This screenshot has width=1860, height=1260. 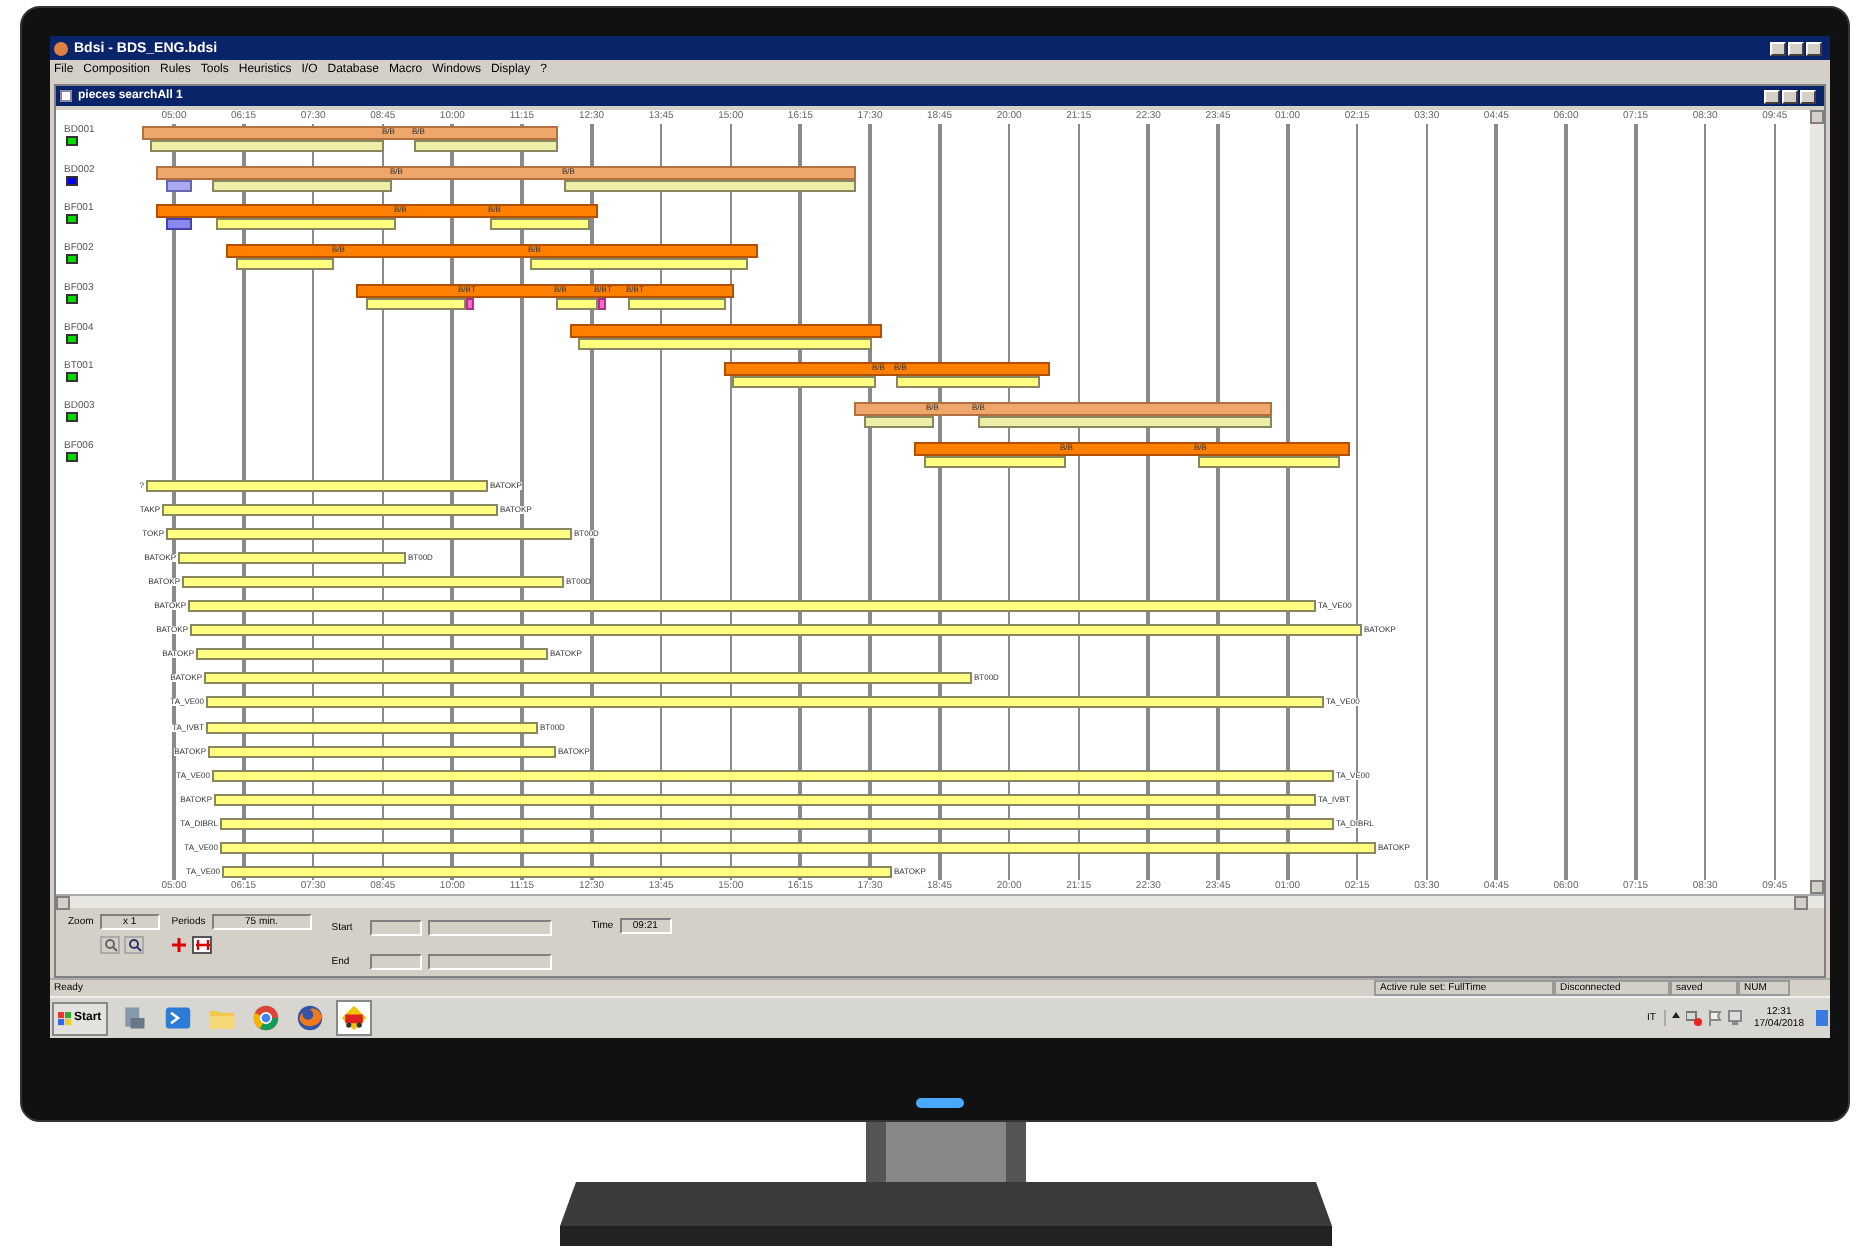 What do you see at coordinates (134, 945) in the screenshot?
I see `zoom-out-button` at bounding box center [134, 945].